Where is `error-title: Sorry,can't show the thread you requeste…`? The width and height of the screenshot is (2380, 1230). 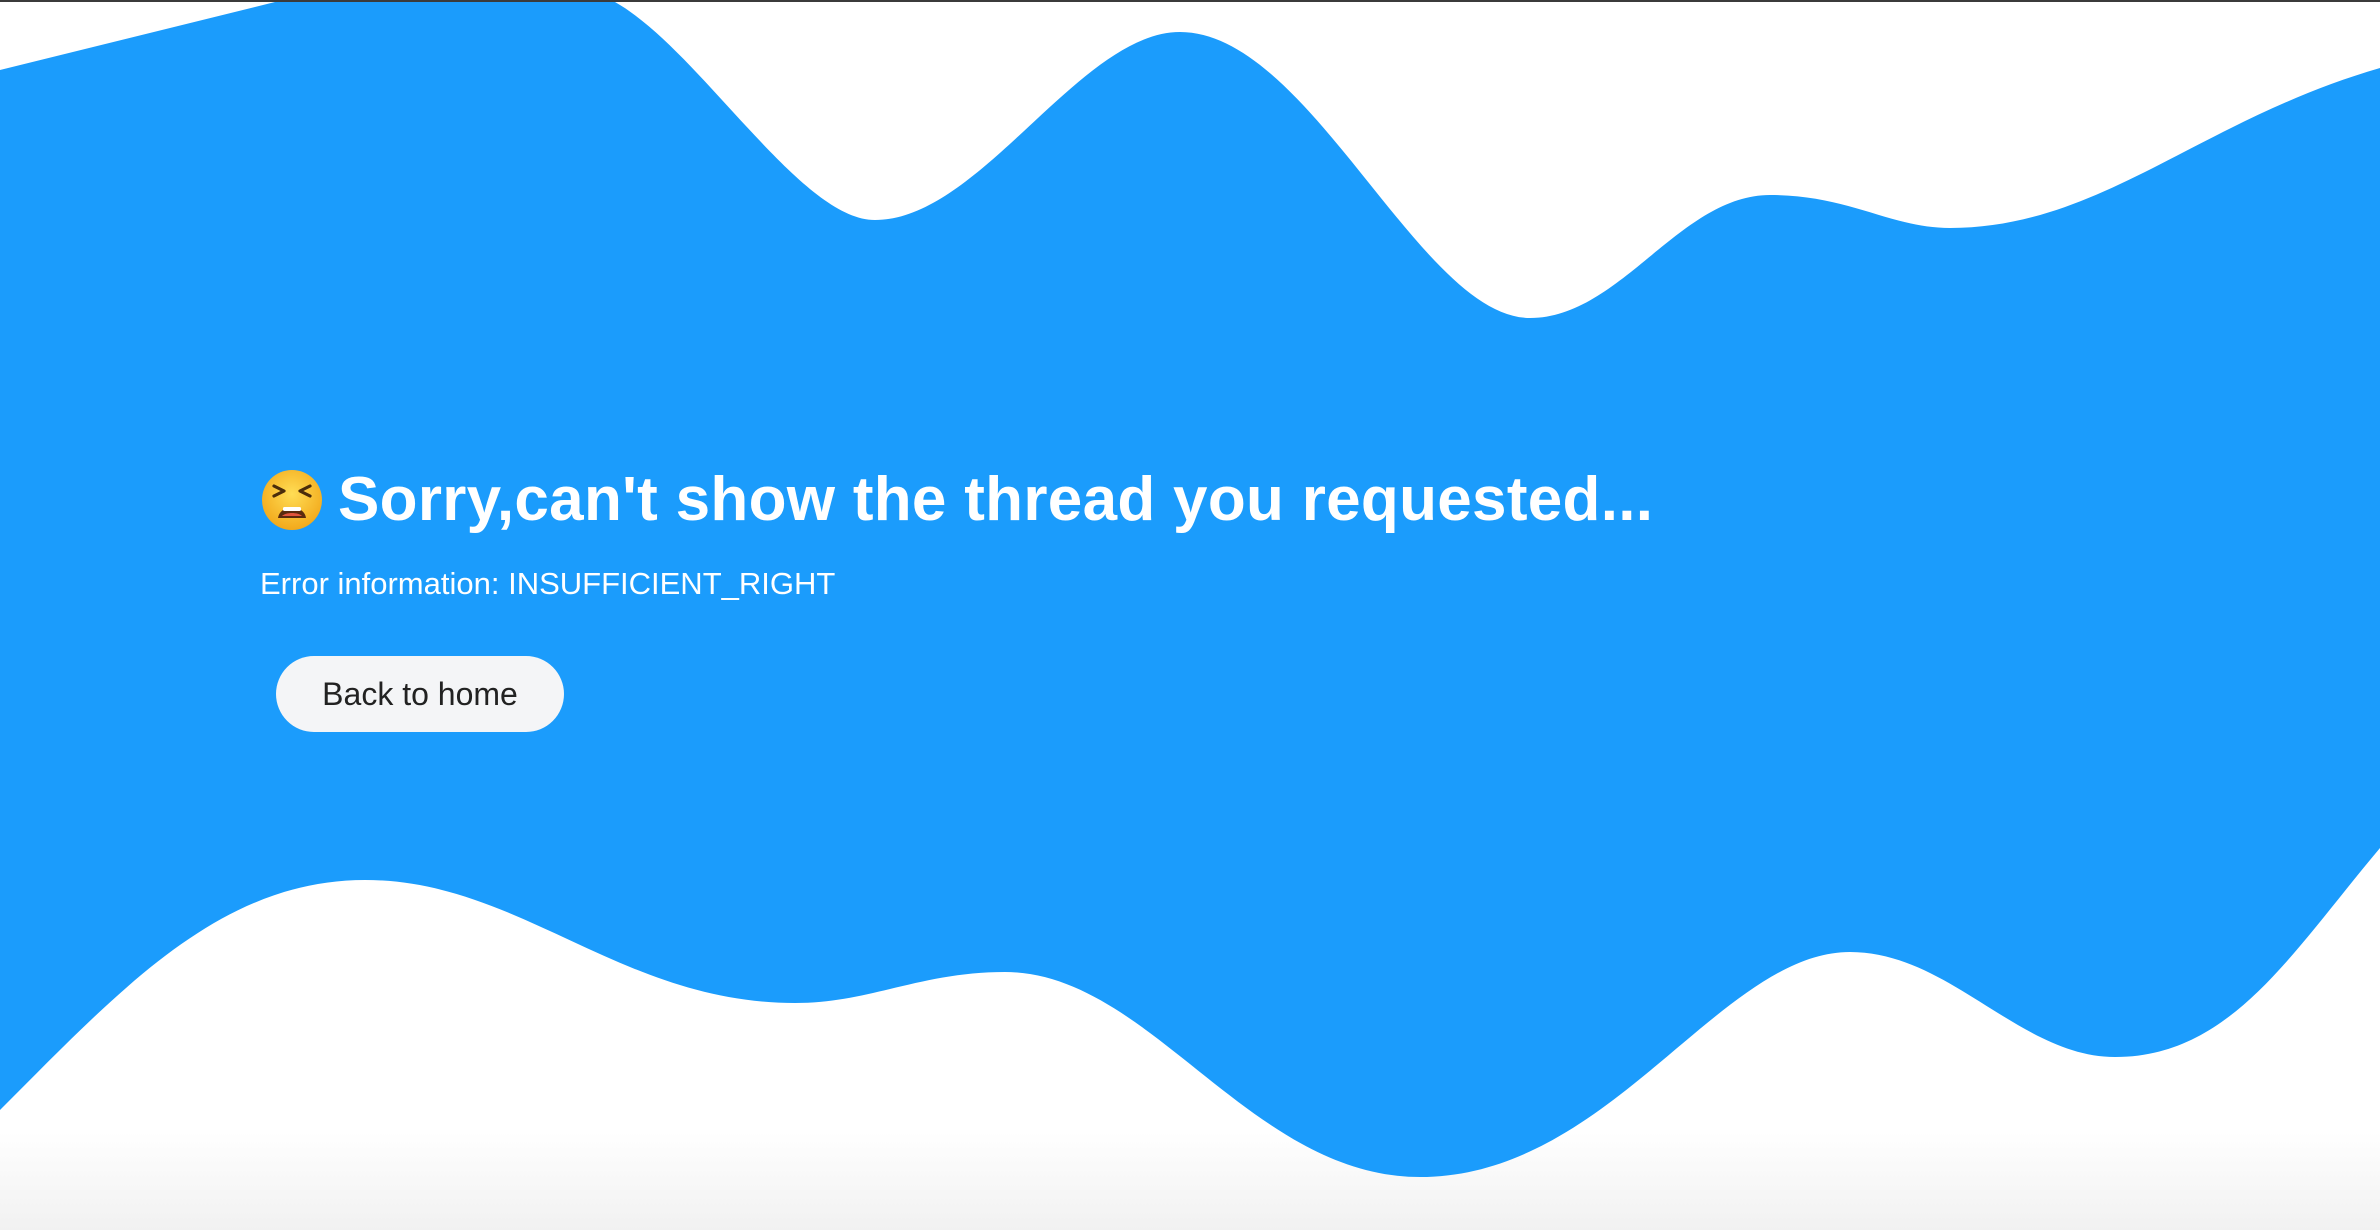 error-title: Sorry,can't show the thread you requeste… is located at coordinates (996, 499).